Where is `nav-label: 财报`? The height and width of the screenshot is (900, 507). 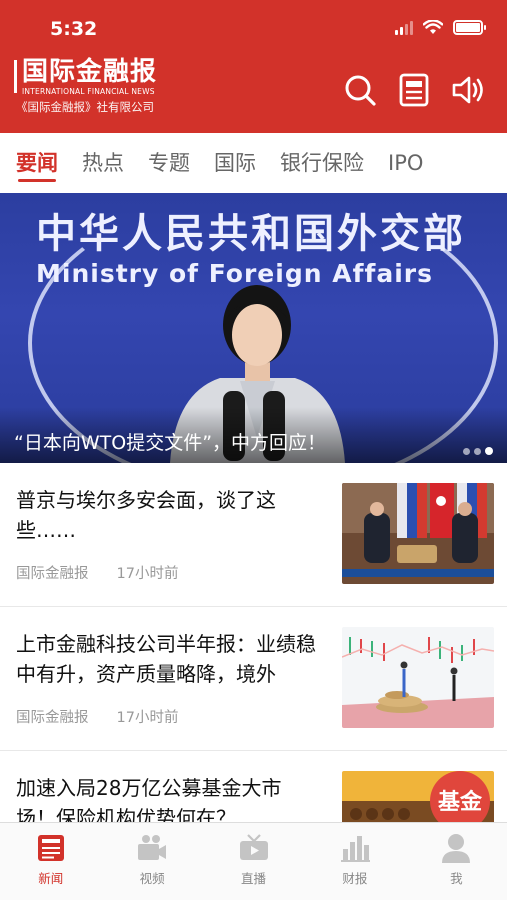
nav-label: 财报 is located at coordinates (355, 878).